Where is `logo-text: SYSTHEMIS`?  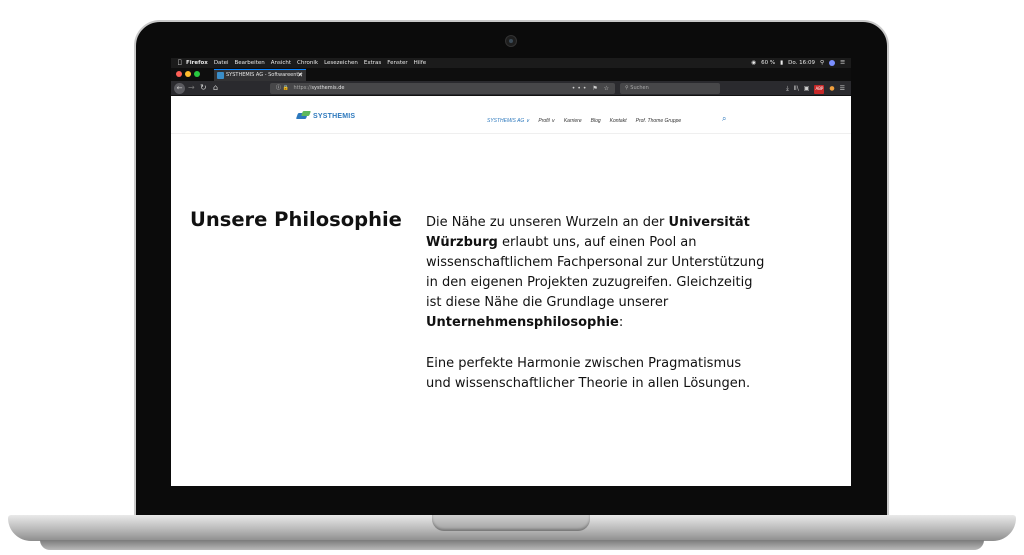
logo-text: SYSTHEMIS is located at coordinates (334, 116).